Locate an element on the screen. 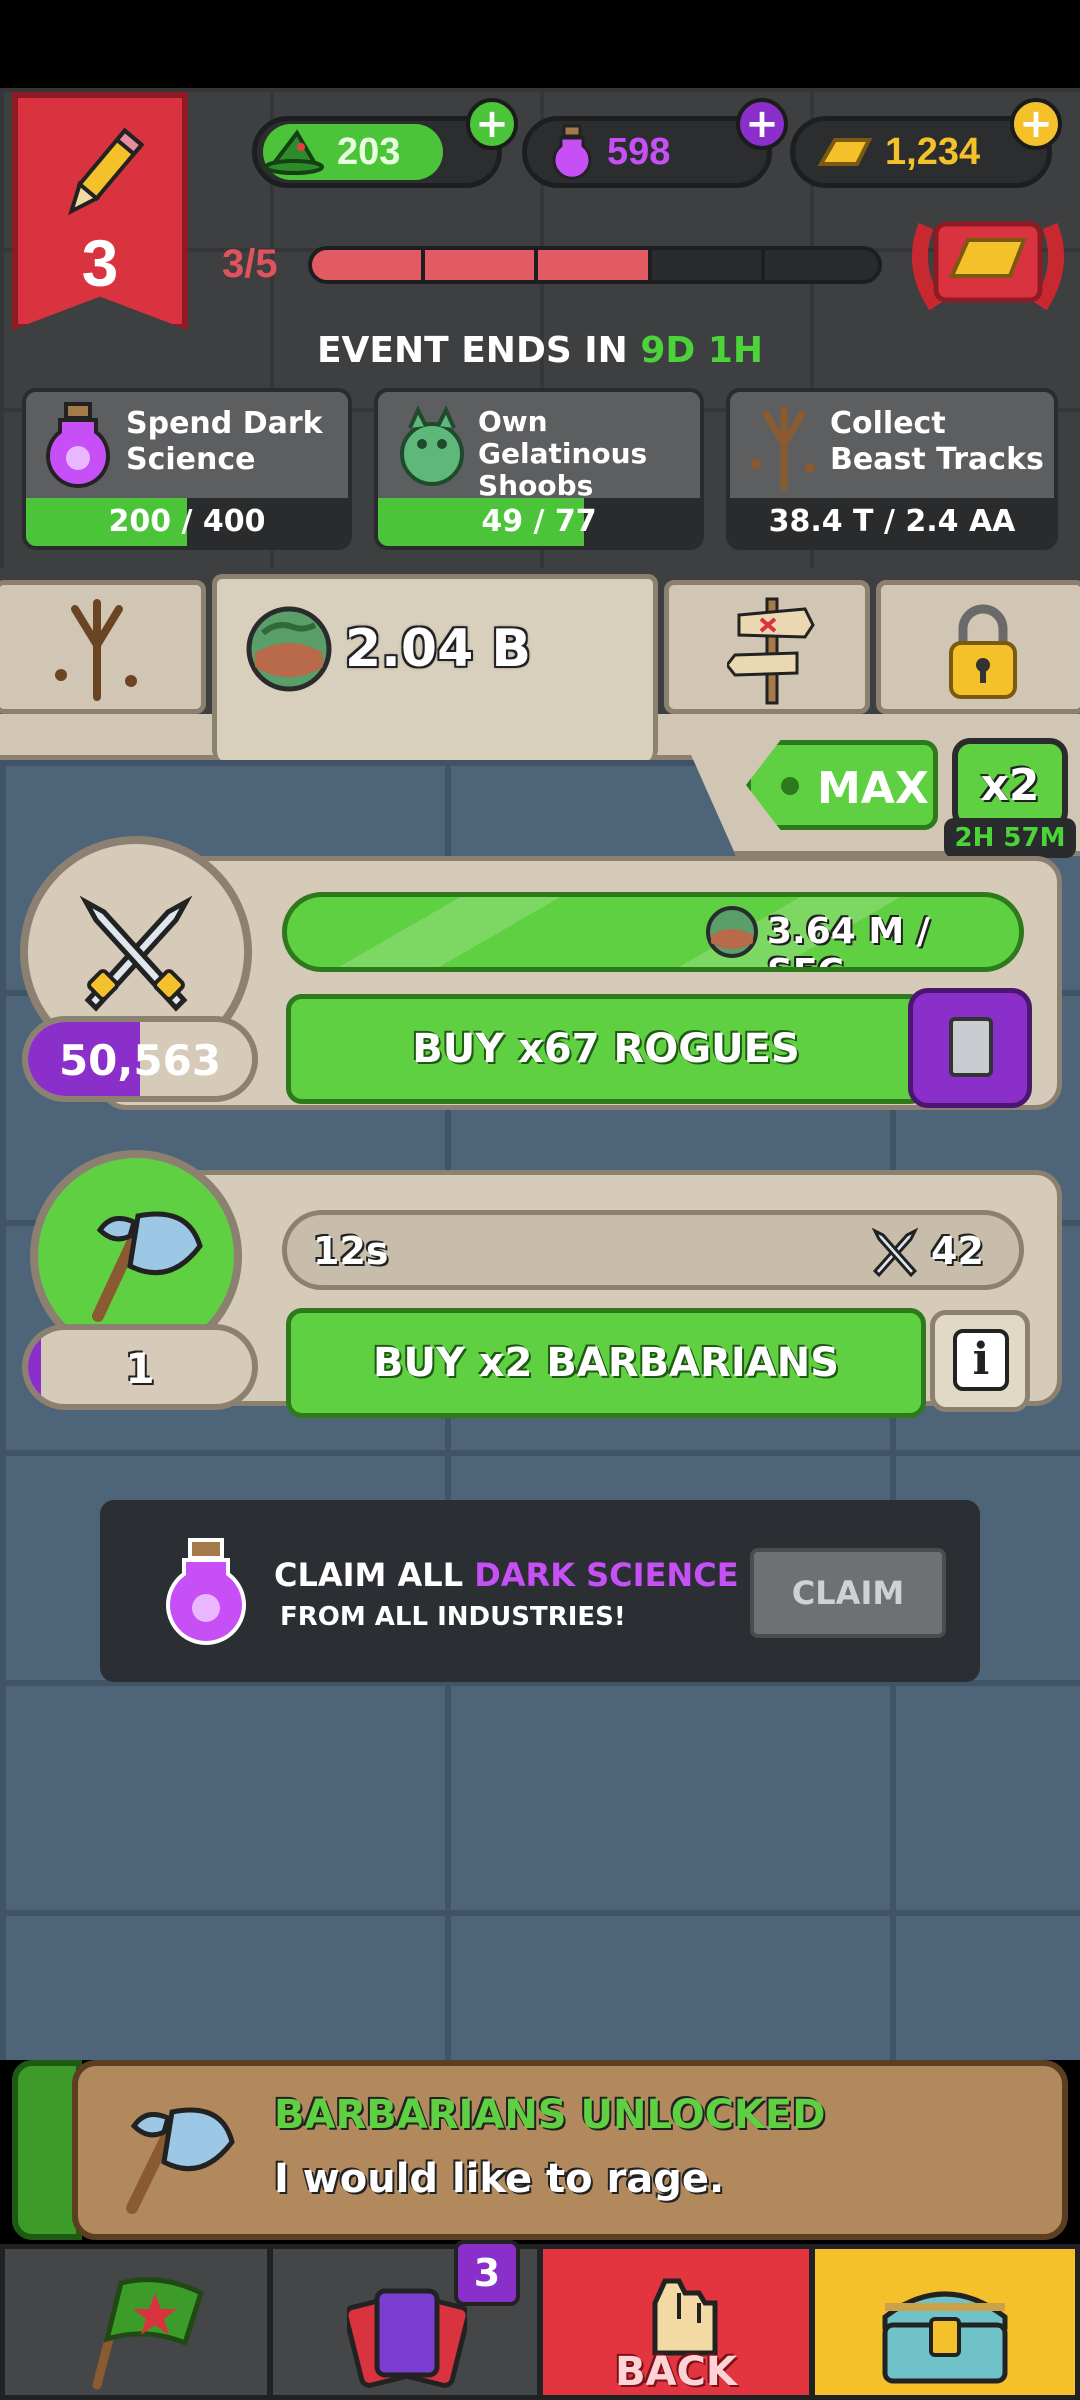  objective-card-own-shoobs: Own Gelatinous Shoobs 49 / 77 is located at coordinates (539, 469).